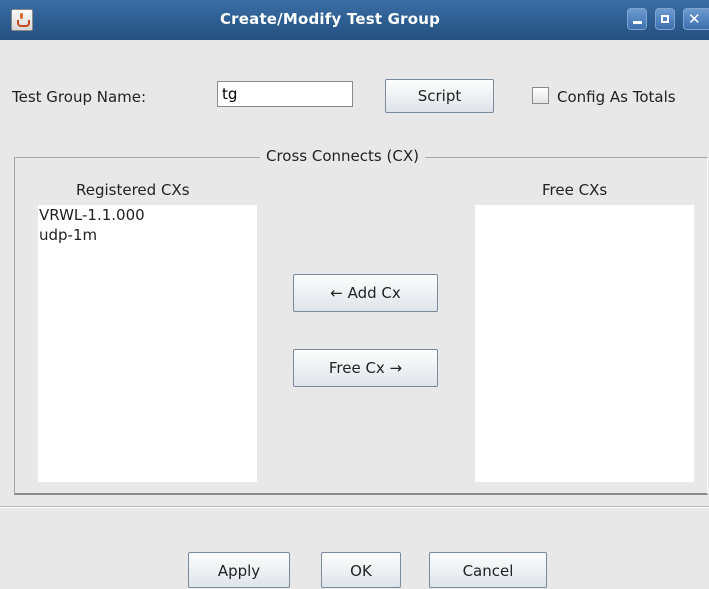  What do you see at coordinates (147, 215) in the screenshot?
I see `list-item: VRWL-1.1.000` at bounding box center [147, 215].